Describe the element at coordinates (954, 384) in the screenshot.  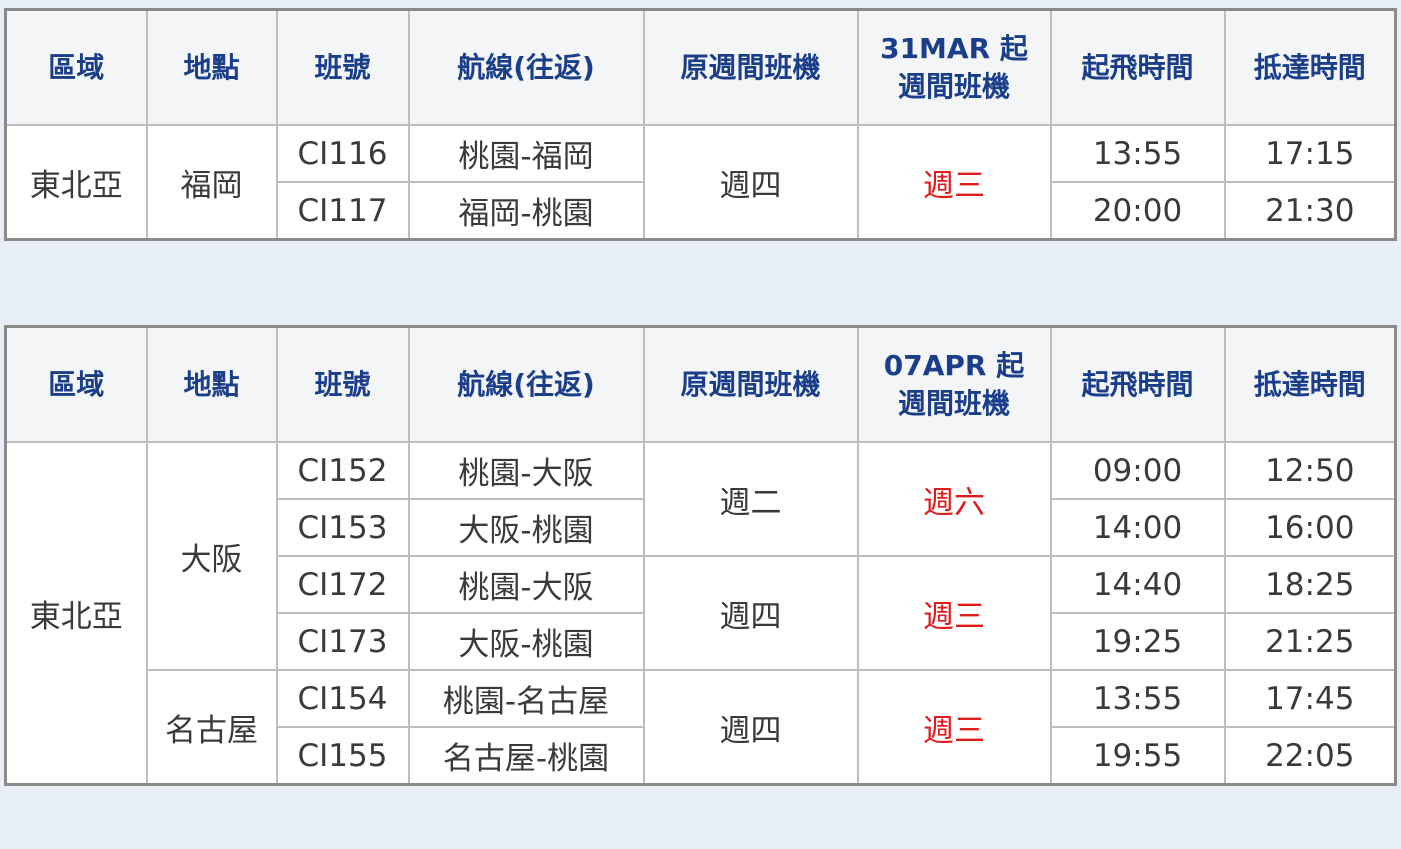
I see `header-new-days: 07APR 起 週間班機` at that location.